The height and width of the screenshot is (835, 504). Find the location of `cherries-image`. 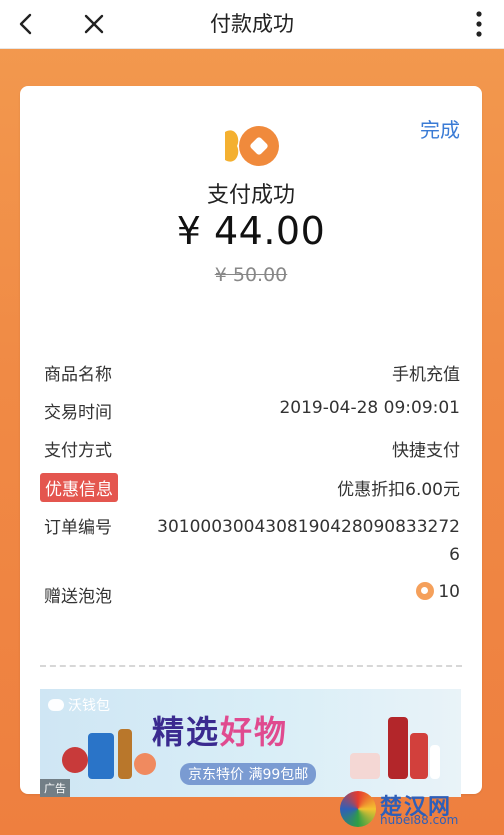

cherries-image is located at coordinates (75, 760).